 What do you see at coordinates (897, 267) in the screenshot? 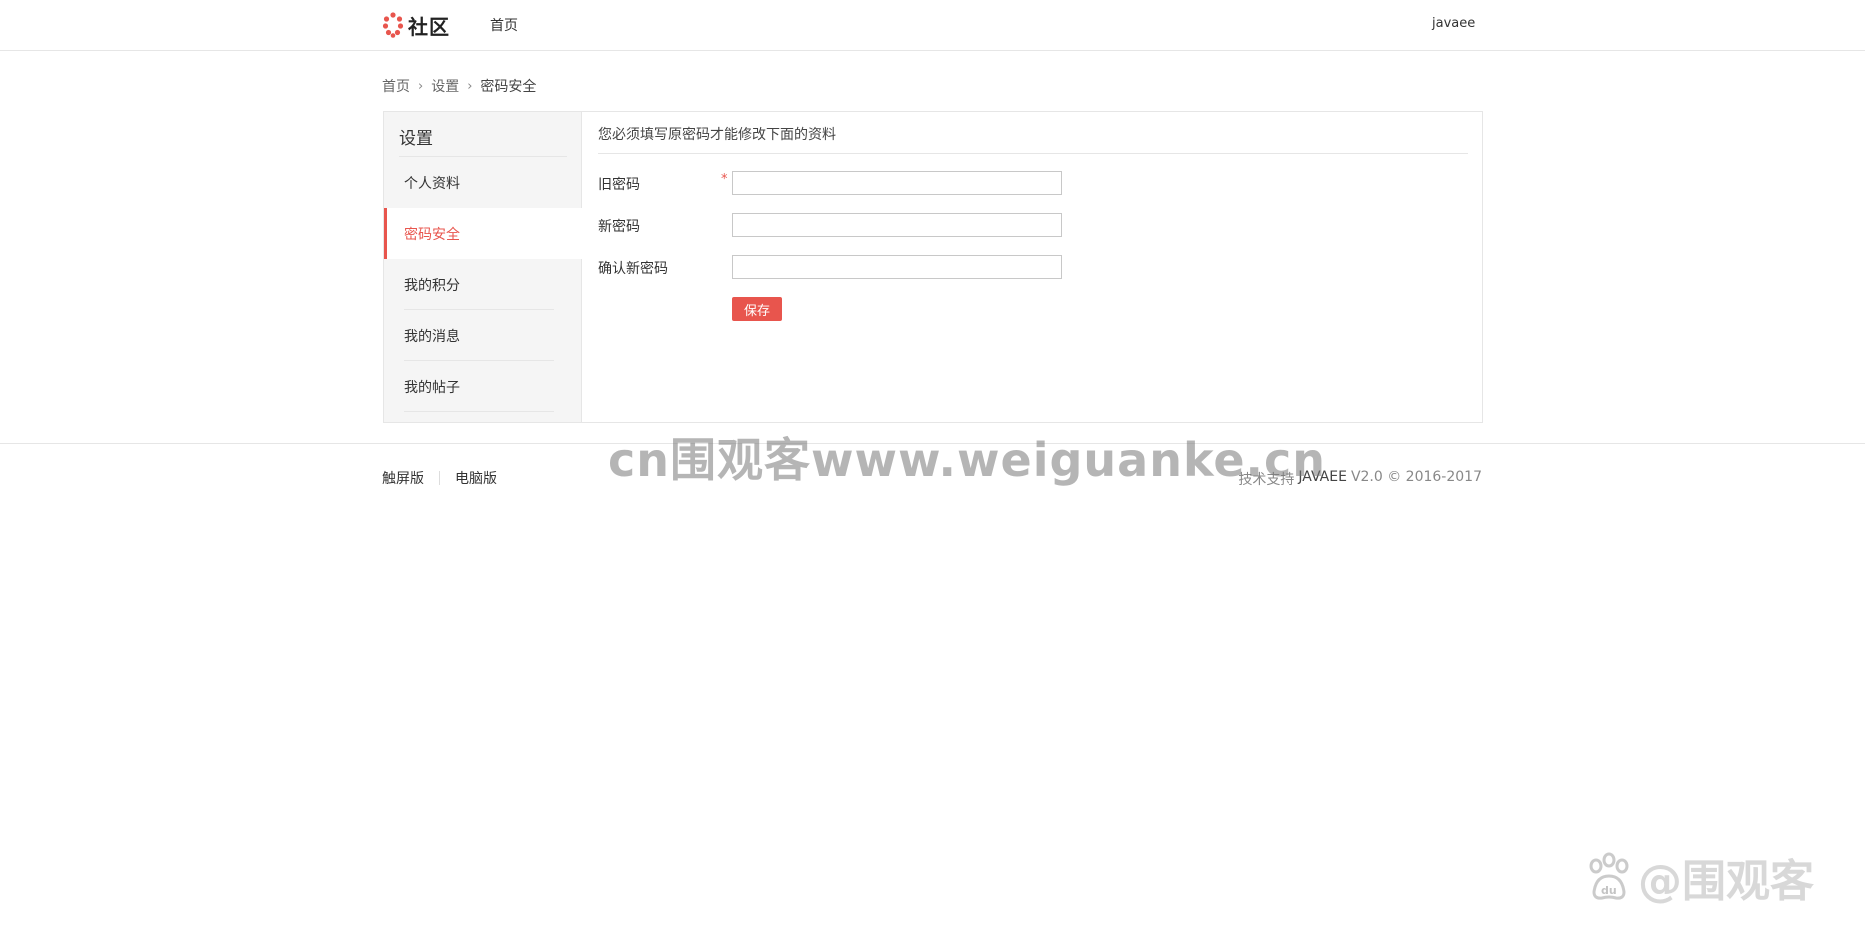
I see `confirm-password-input` at bounding box center [897, 267].